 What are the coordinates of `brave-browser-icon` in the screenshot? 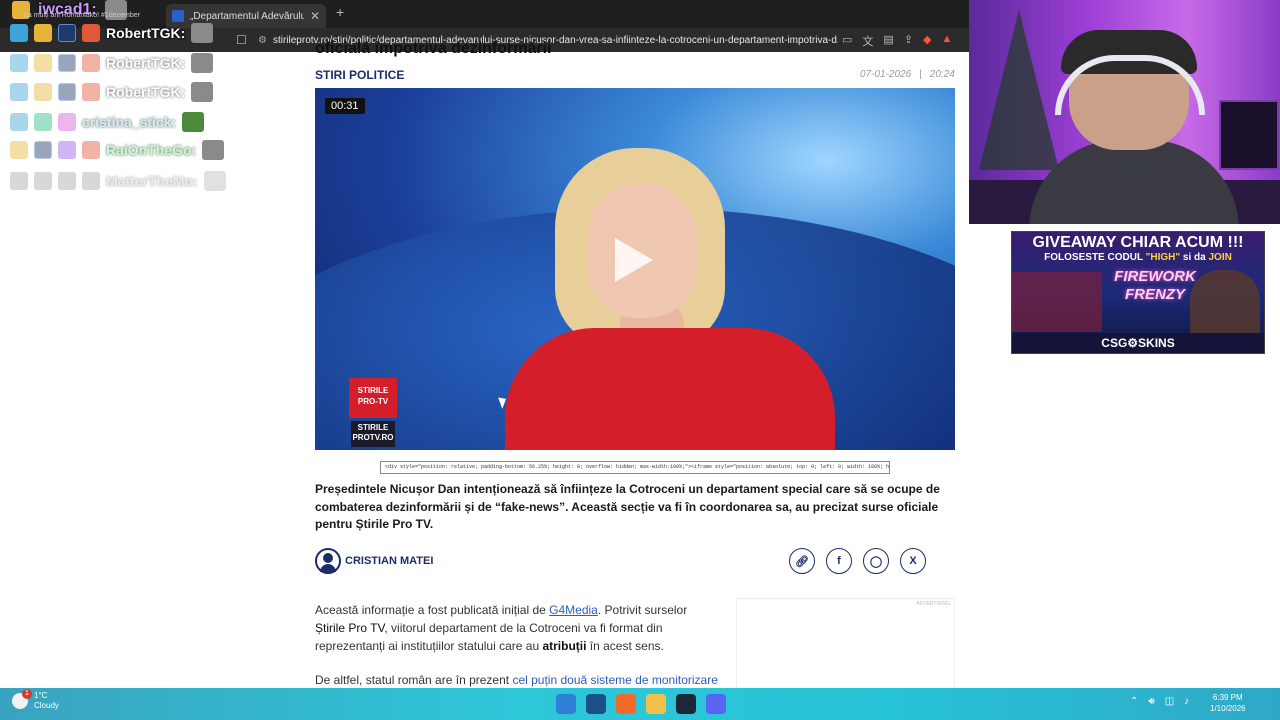 It's located at (626, 704).